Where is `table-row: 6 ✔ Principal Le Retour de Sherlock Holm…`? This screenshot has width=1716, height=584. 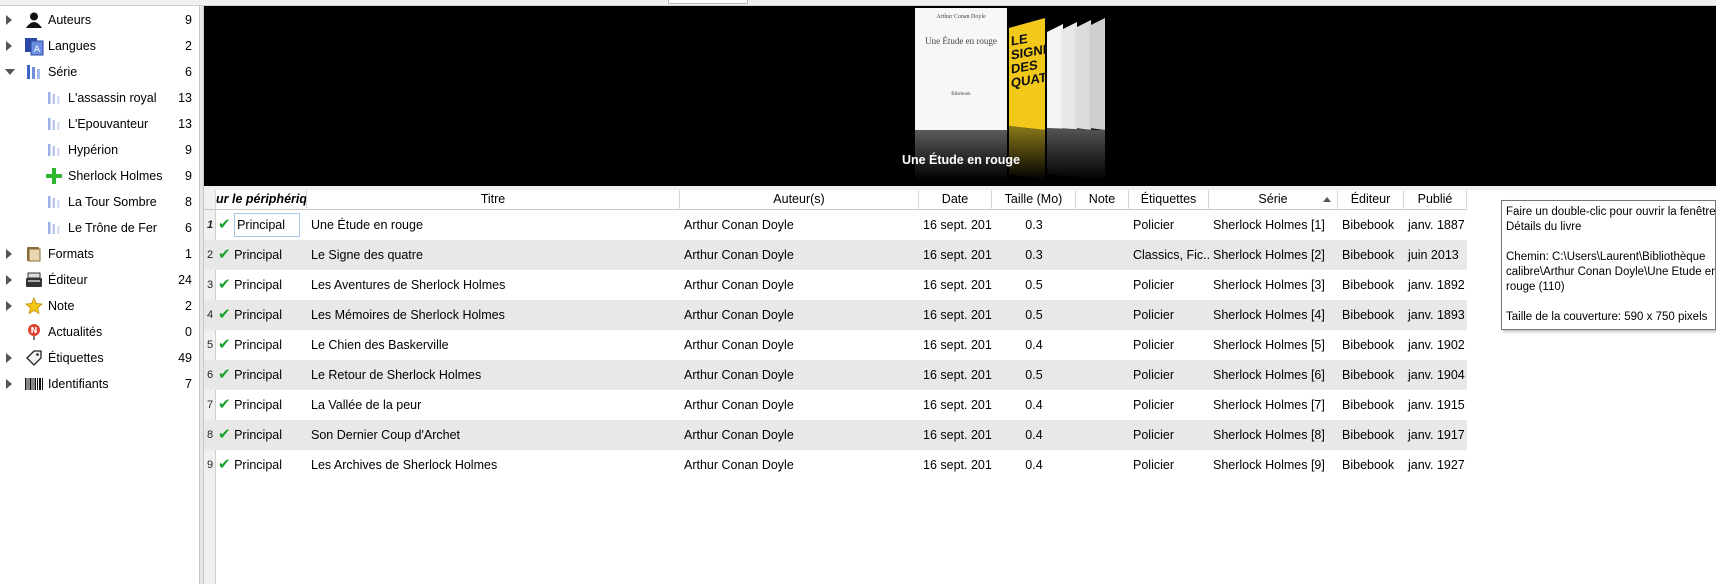
table-row: 6 ✔ Principal Le Retour de Sherlock Holm… is located at coordinates (835, 375).